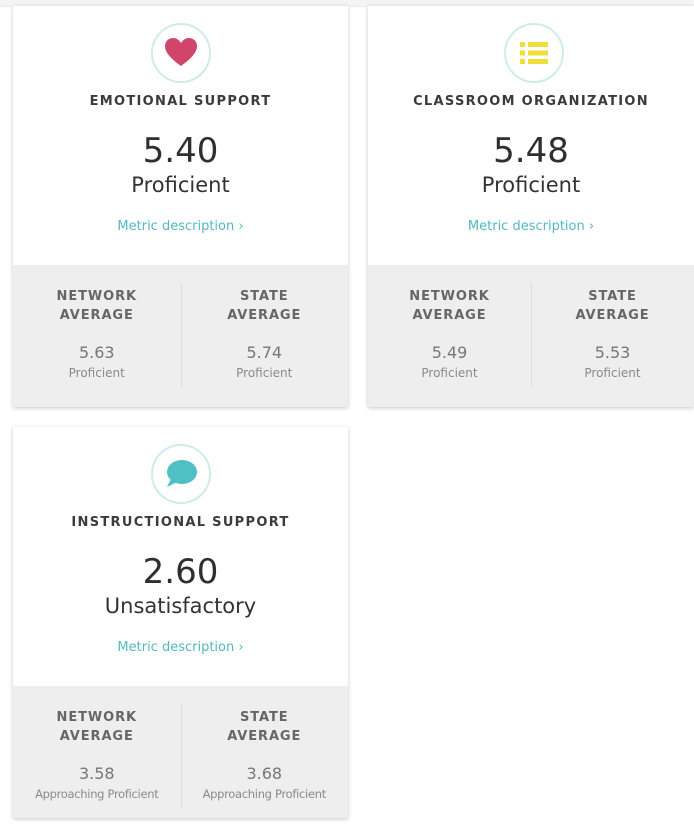 The image size is (694, 824). Describe the element at coordinates (97, 336) in the screenshot. I see `network-average: NETWORK AVERAGE 5.63 Proficient` at that location.